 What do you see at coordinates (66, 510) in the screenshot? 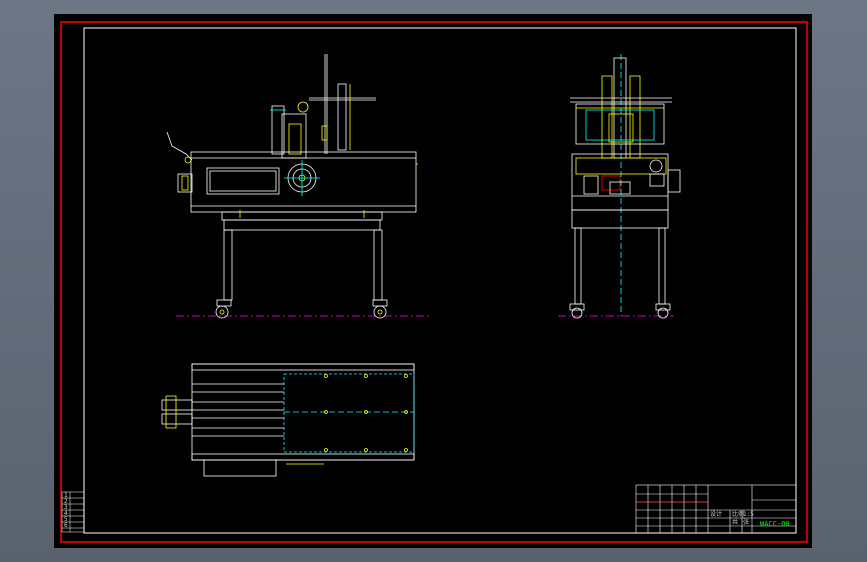
I see `revision-strip-labels: 1 2 3 4 5 6` at bounding box center [66, 510].